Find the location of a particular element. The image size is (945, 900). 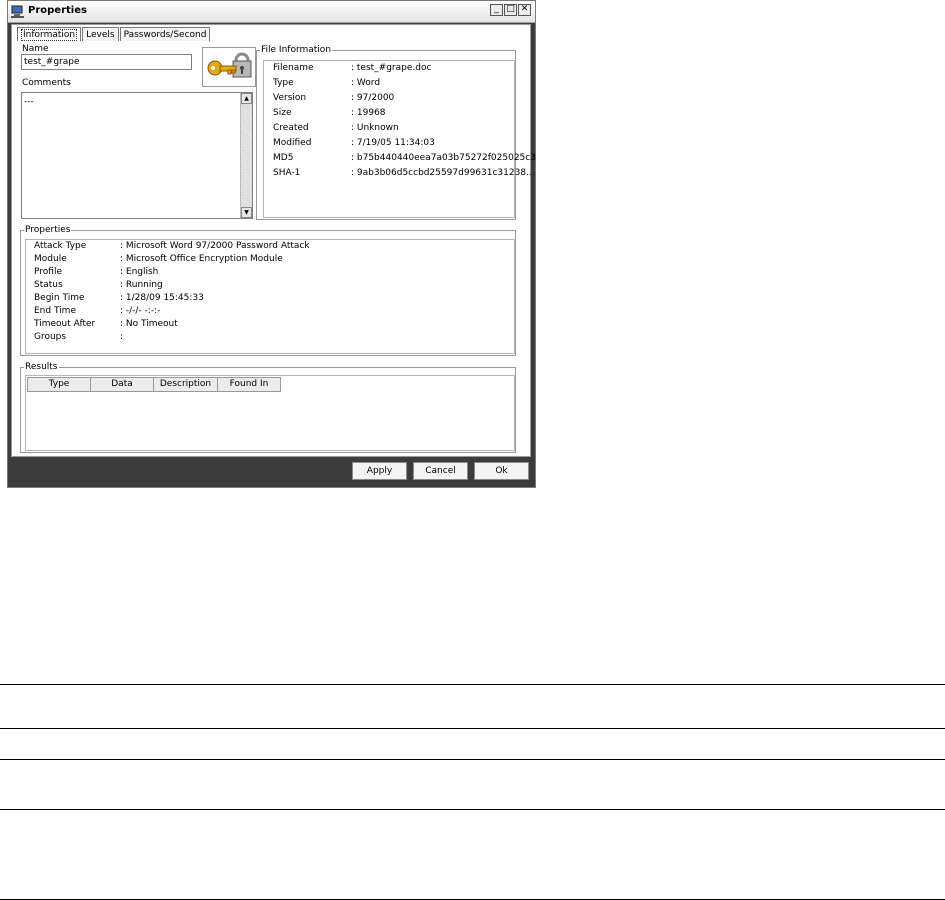

property-value: : Microsoft Word 97/2000 Password Attack is located at coordinates (215, 246).